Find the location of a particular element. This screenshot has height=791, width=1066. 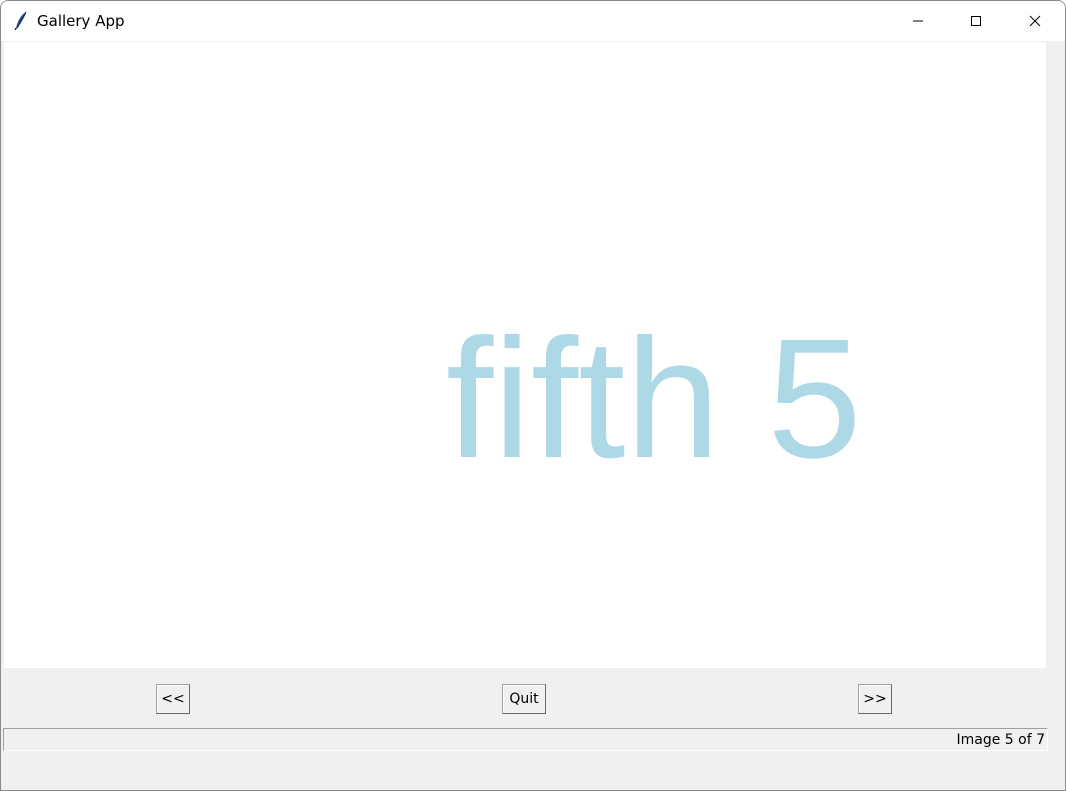

maximize-button is located at coordinates (976, 21).